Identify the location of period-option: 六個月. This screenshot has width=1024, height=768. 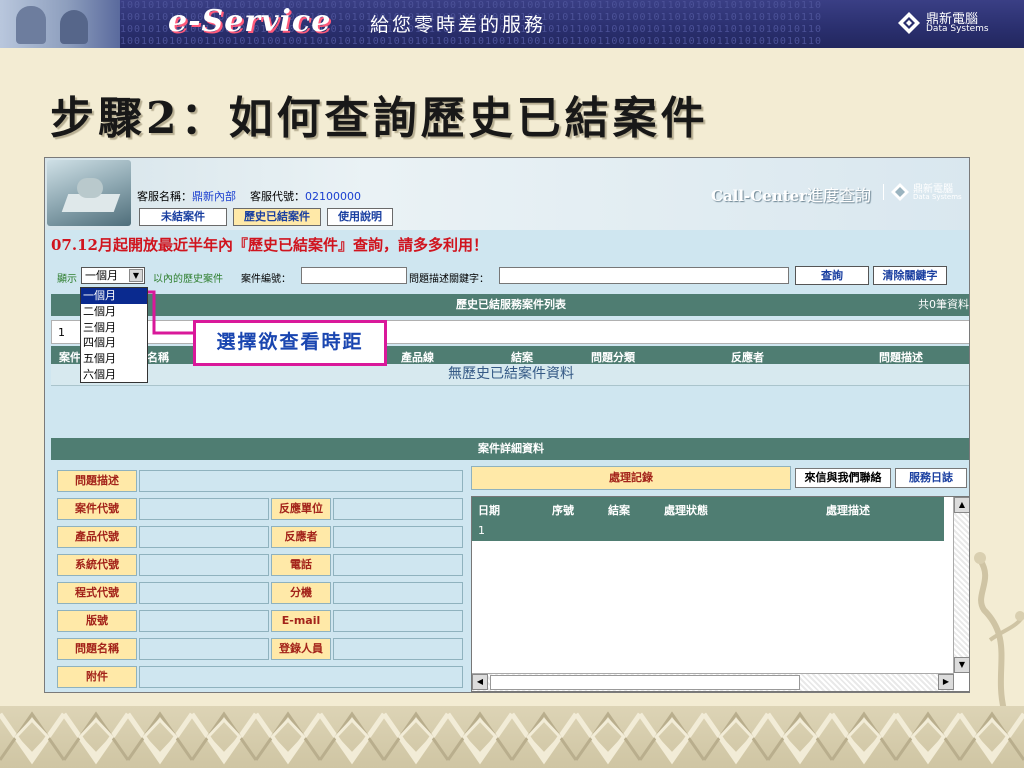
(114, 375).